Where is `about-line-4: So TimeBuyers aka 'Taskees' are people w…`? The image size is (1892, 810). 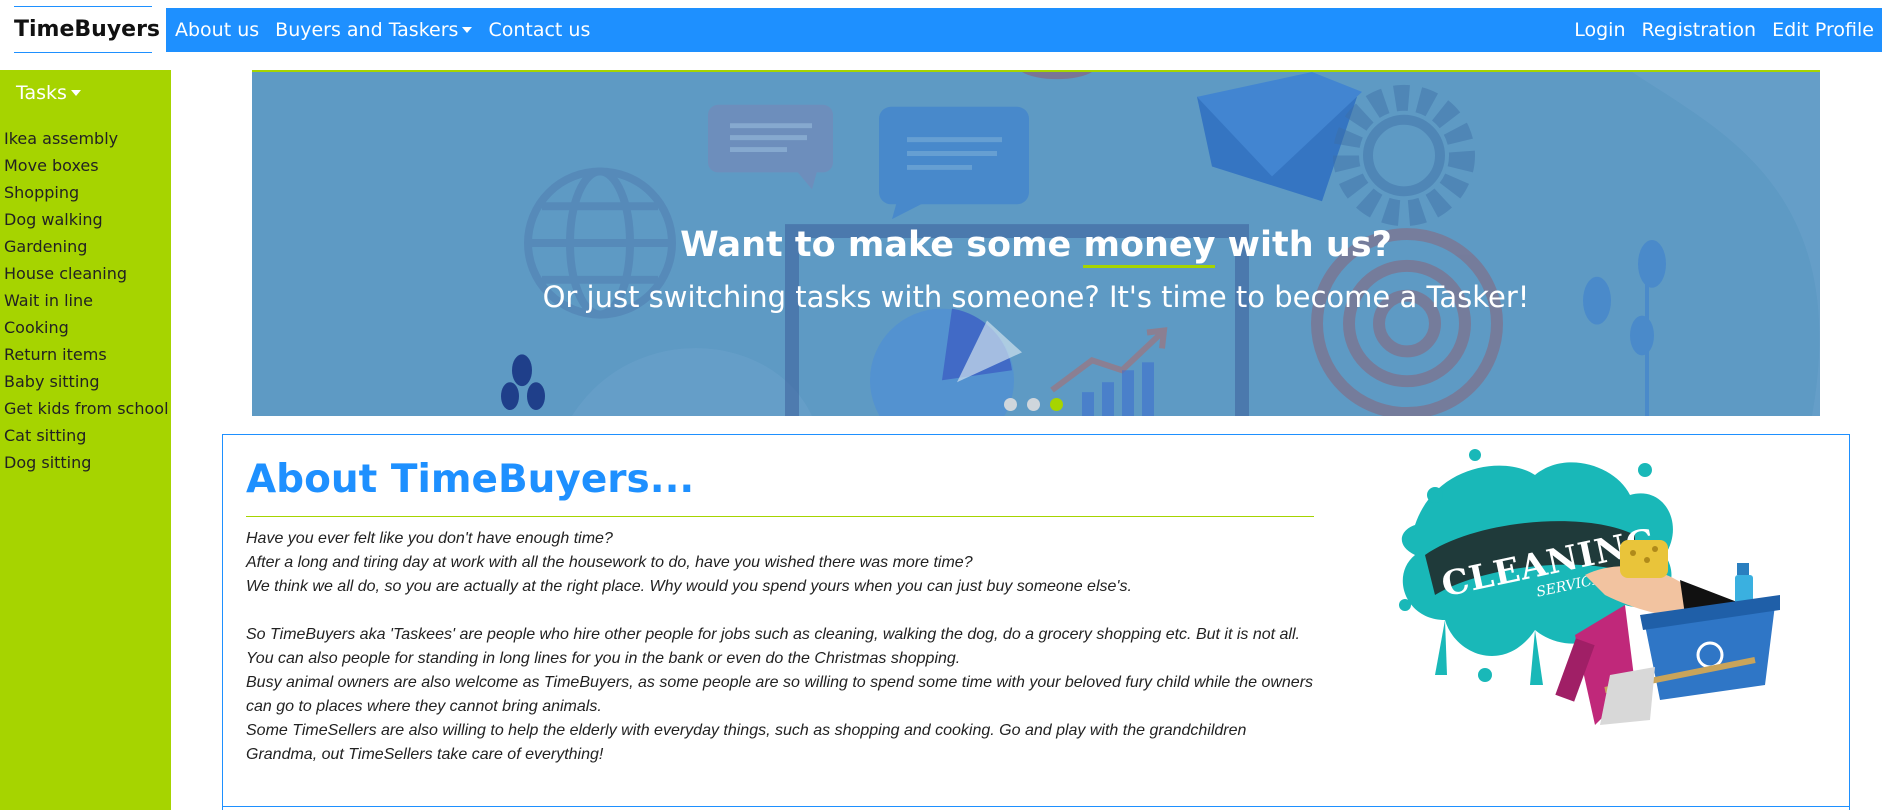 about-line-4: So TimeBuyers aka 'Taskees' are people w… is located at coordinates (773, 646).